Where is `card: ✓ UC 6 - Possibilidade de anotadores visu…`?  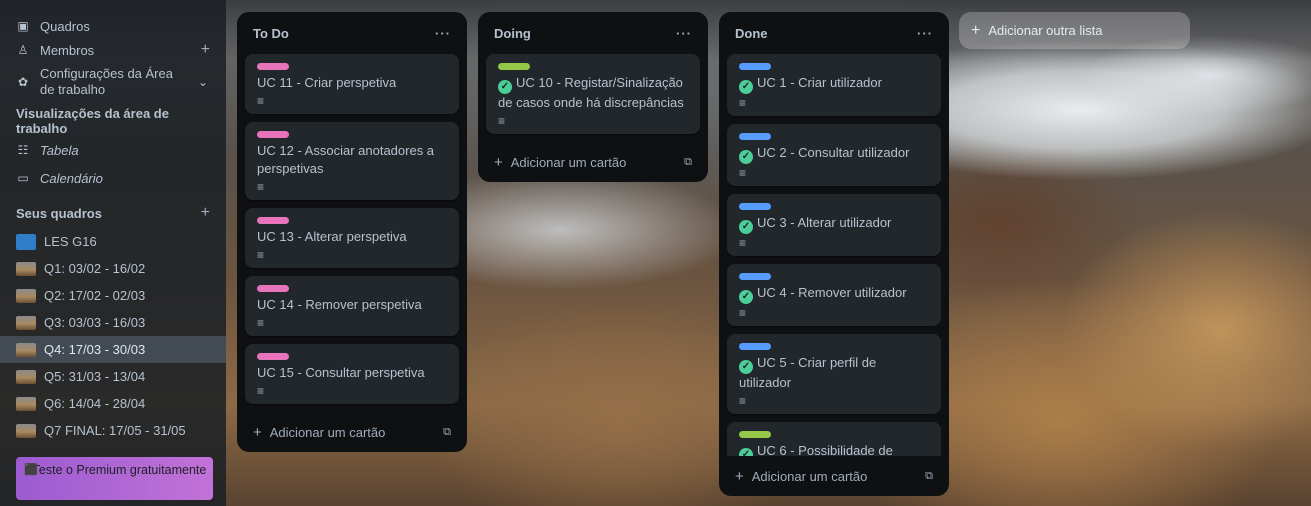
card: ✓ UC 6 - Possibilidade de anotadores visu… is located at coordinates (834, 439).